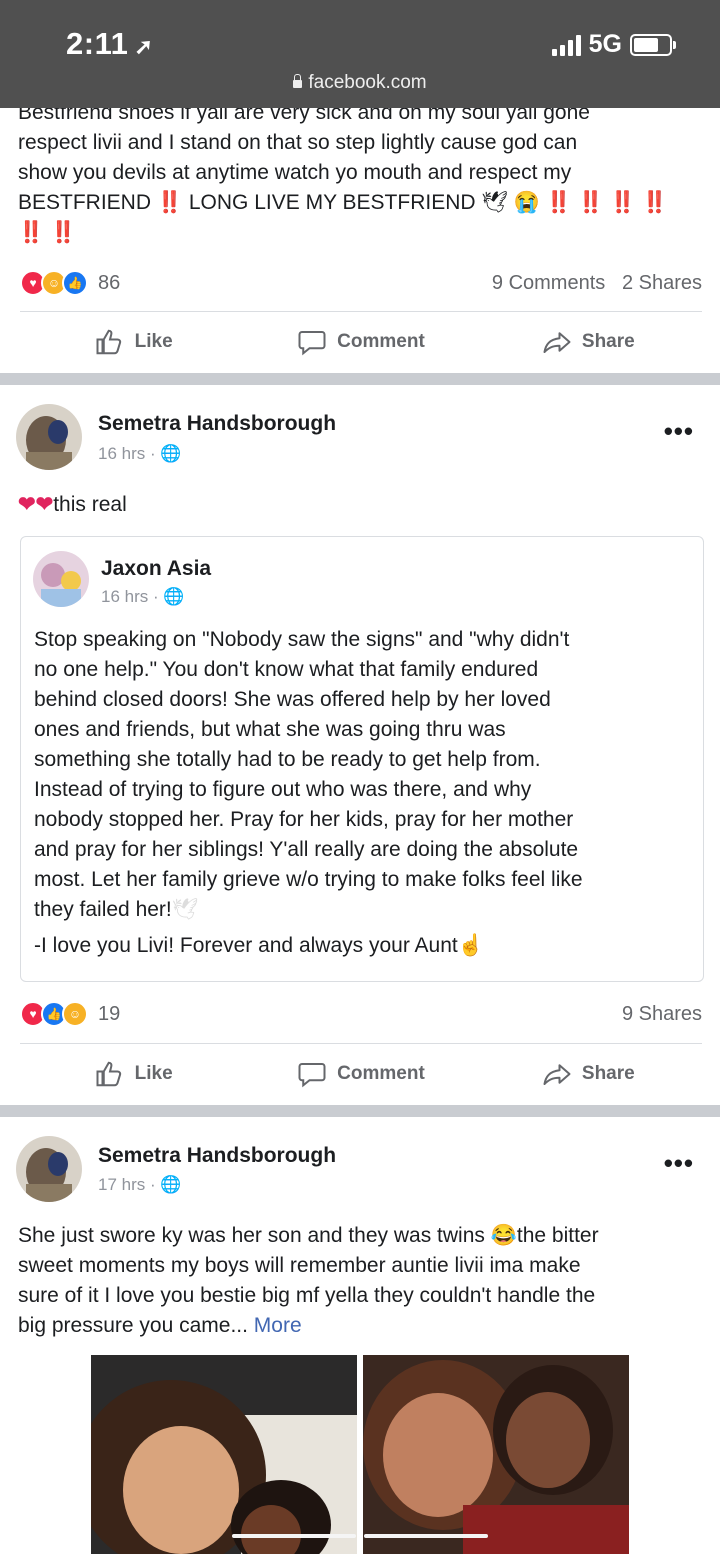 The image size is (720, 1554). I want to click on location-arrow-icon: ➚, so click(144, 46).